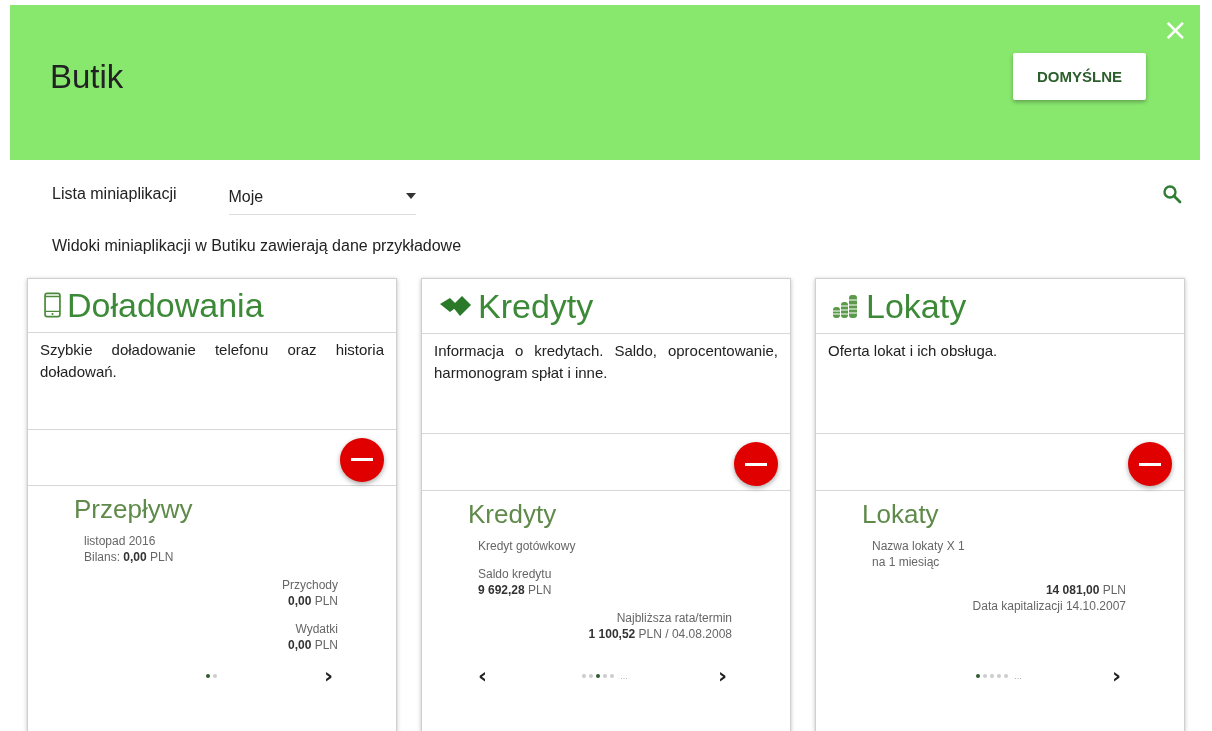 This screenshot has height=731, width=1212. Describe the element at coordinates (485, 676) in the screenshot. I see `previous-arrow: ‹` at that location.